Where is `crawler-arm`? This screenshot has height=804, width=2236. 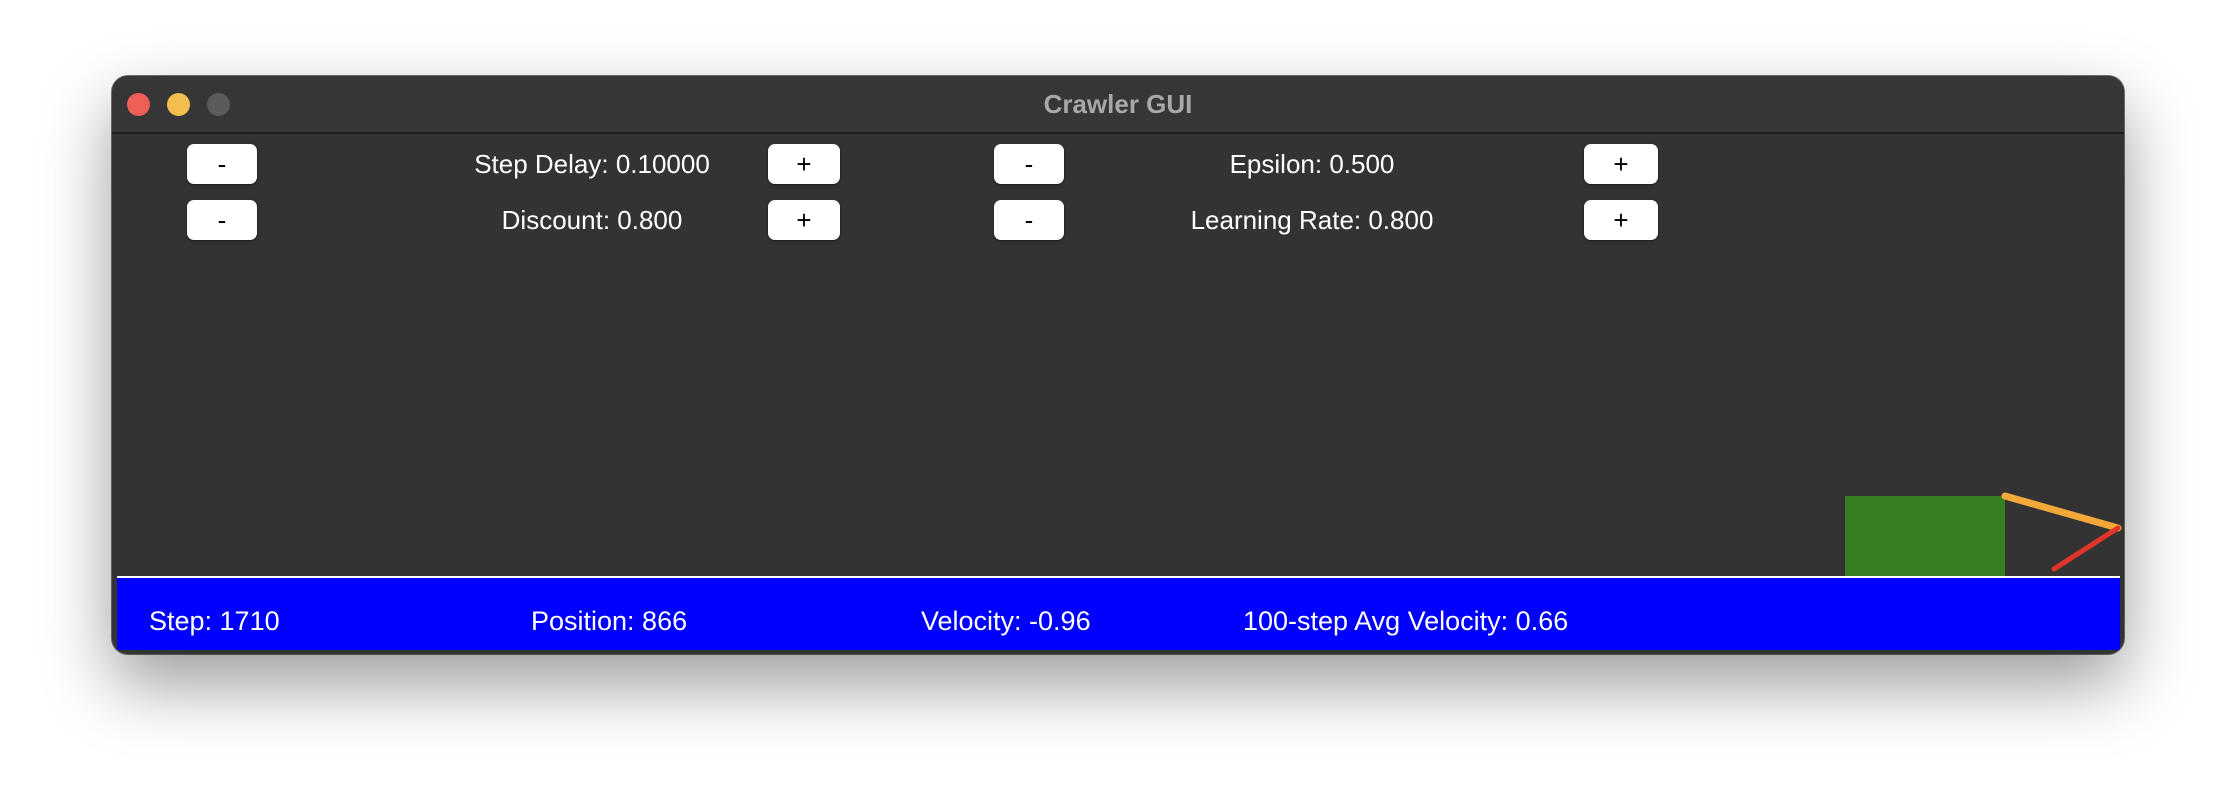
crawler-arm is located at coordinates (2061, 512).